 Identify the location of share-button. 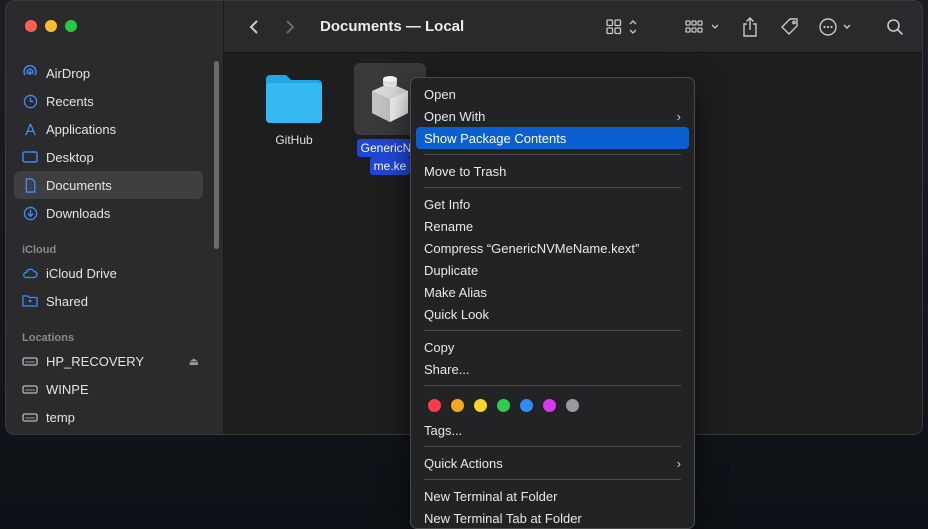
(750, 27).